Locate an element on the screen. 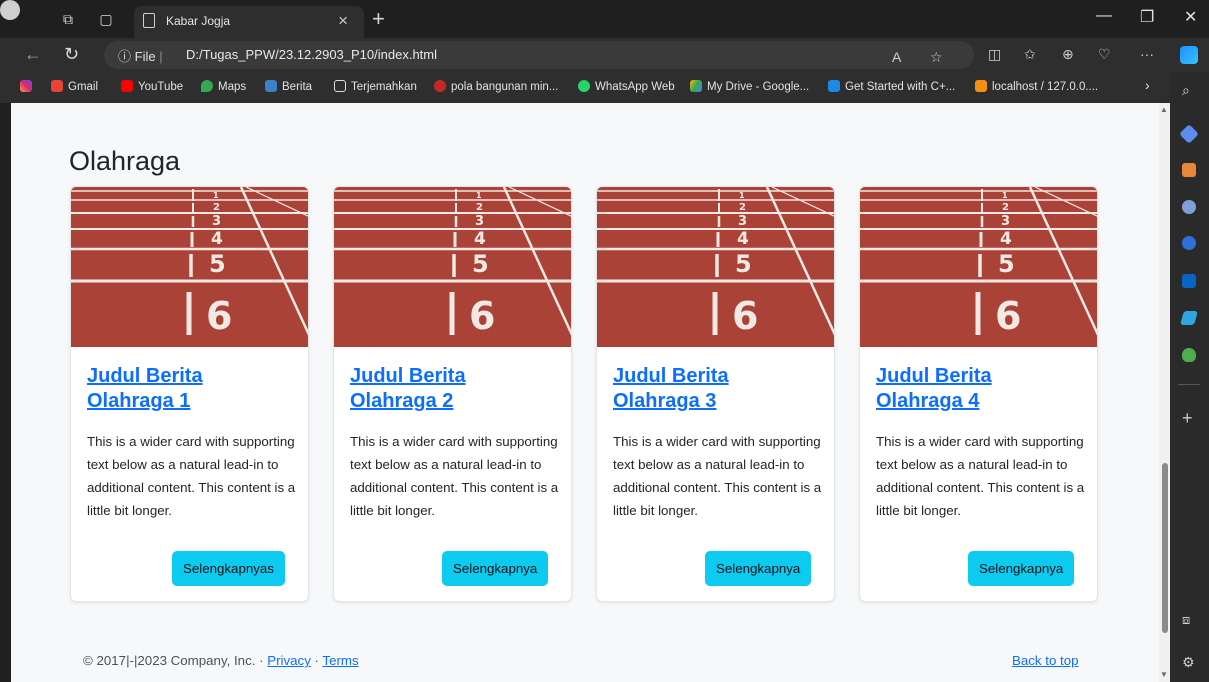  more-menu-icon: ··· is located at coordinates (1147, 54).